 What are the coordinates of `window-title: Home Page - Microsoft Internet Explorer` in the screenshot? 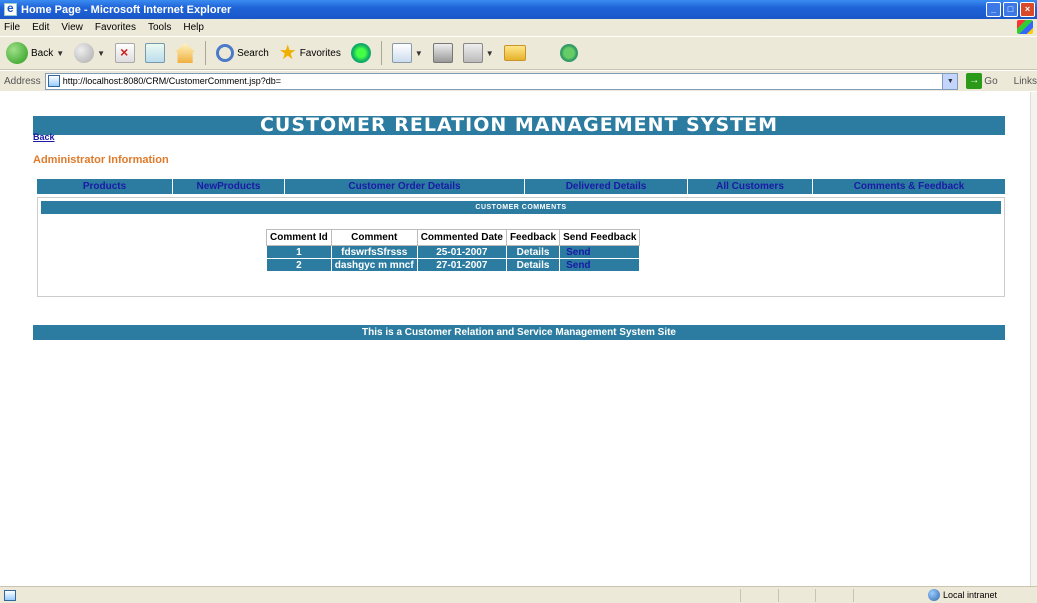 It's located at (126, 9).